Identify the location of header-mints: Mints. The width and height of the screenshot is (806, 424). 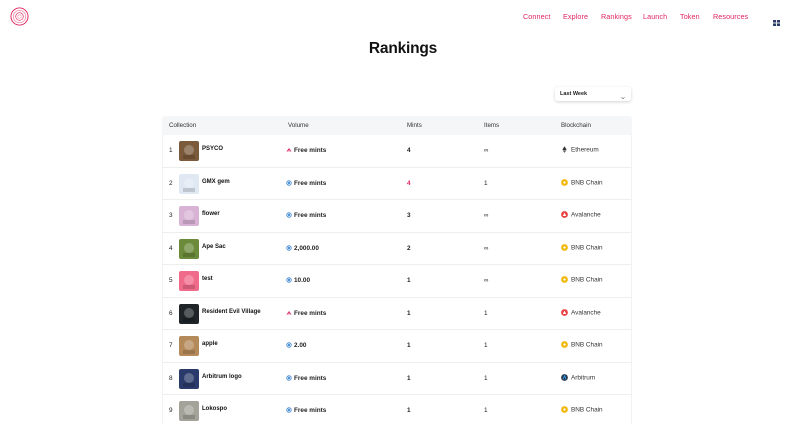
(414, 125).